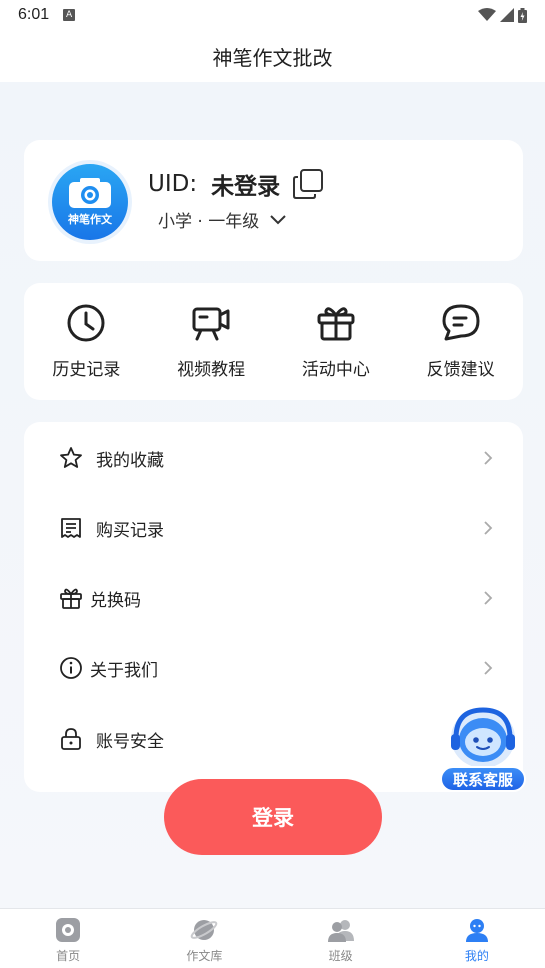 The height and width of the screenshot is (968, 545). I want to click on avatar-logo: 神笔作文, so click(90, 202).